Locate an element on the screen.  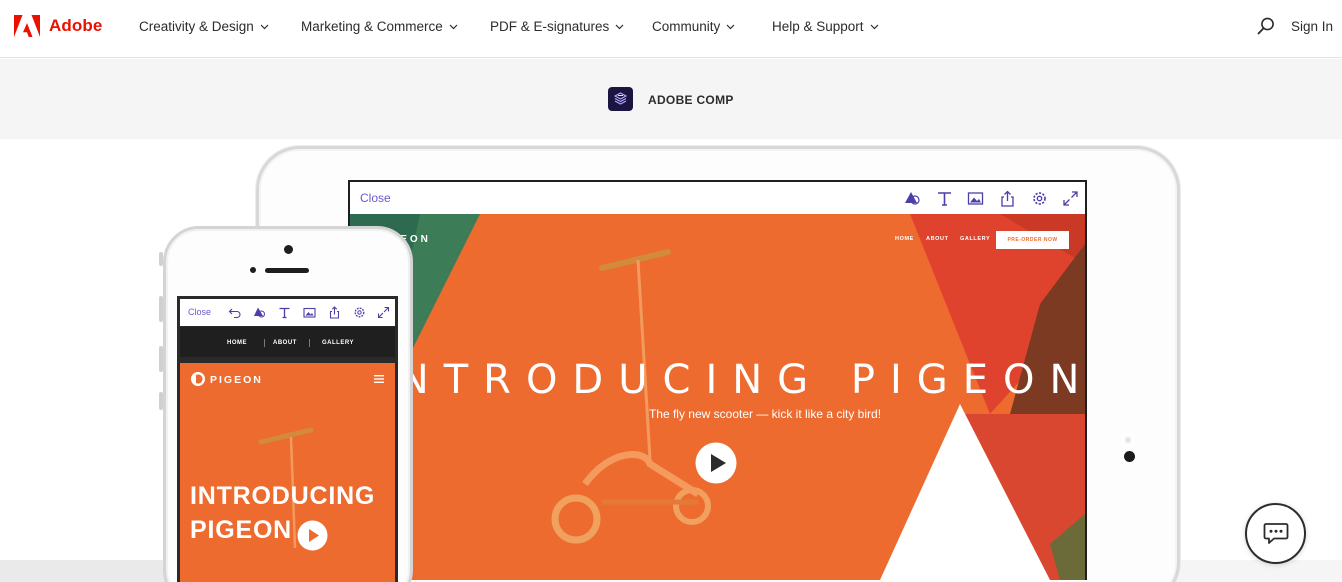
phone-menu-home: HOME is located at coordinates (237, 343).